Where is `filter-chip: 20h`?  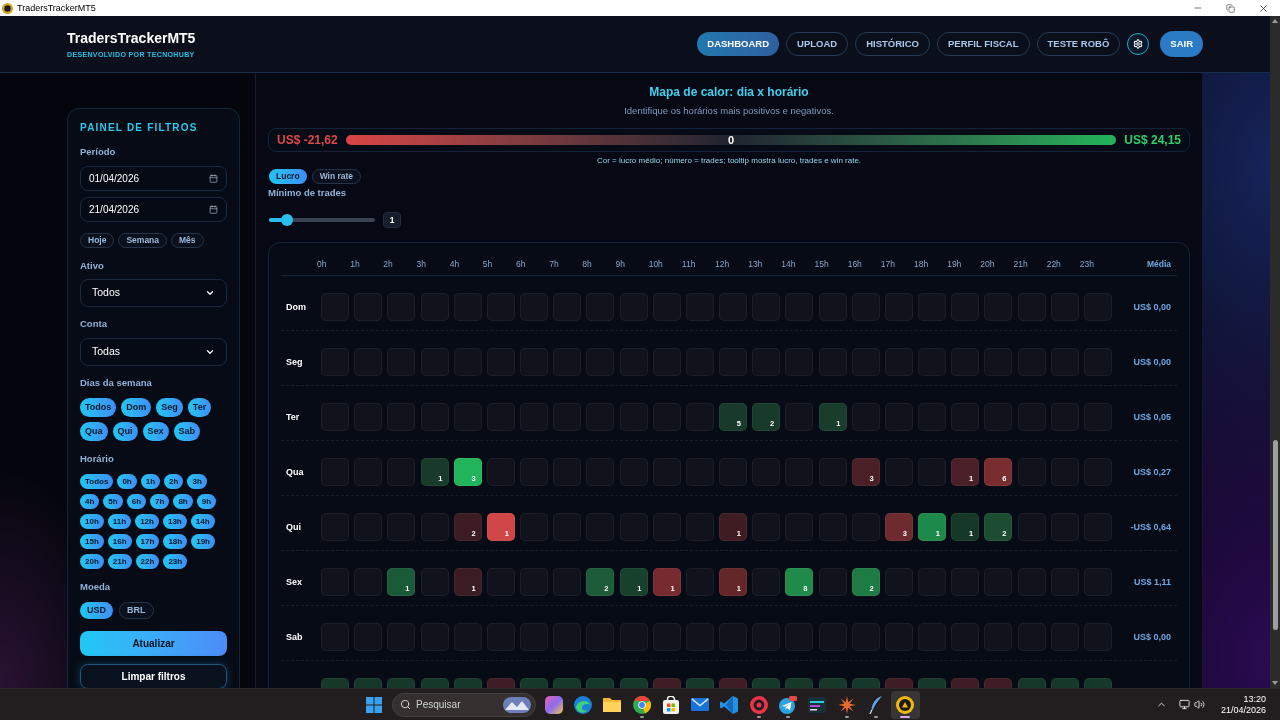
filter-chip: 20h is located at coordinates (92, 561).